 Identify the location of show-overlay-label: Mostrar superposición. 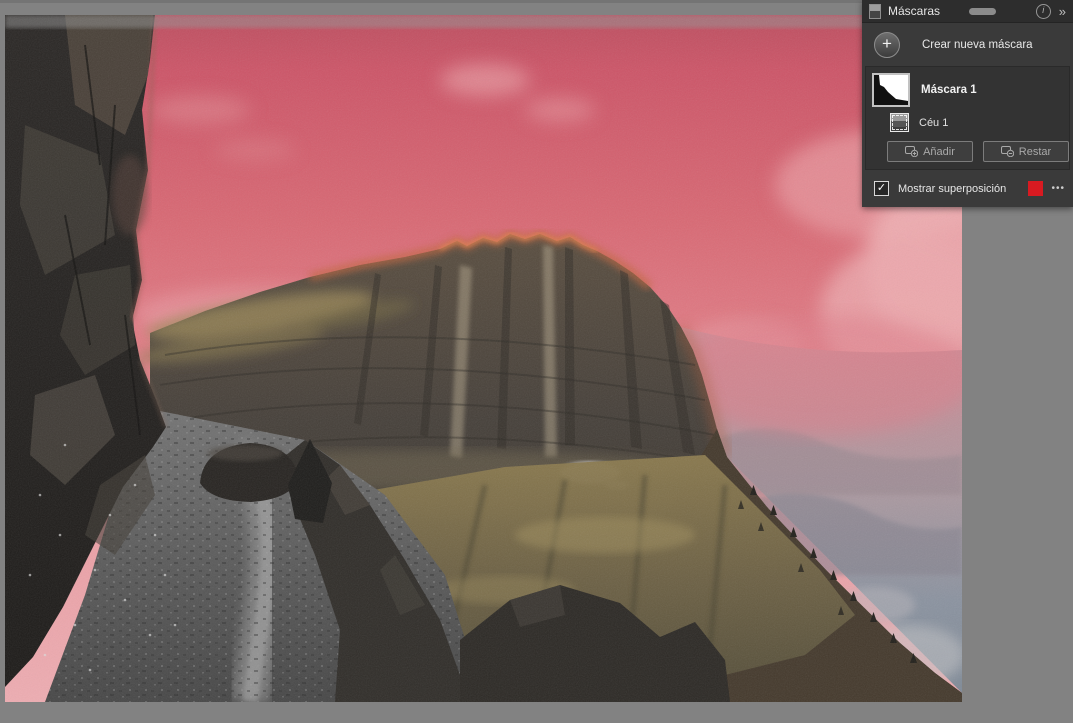
(952, 188).